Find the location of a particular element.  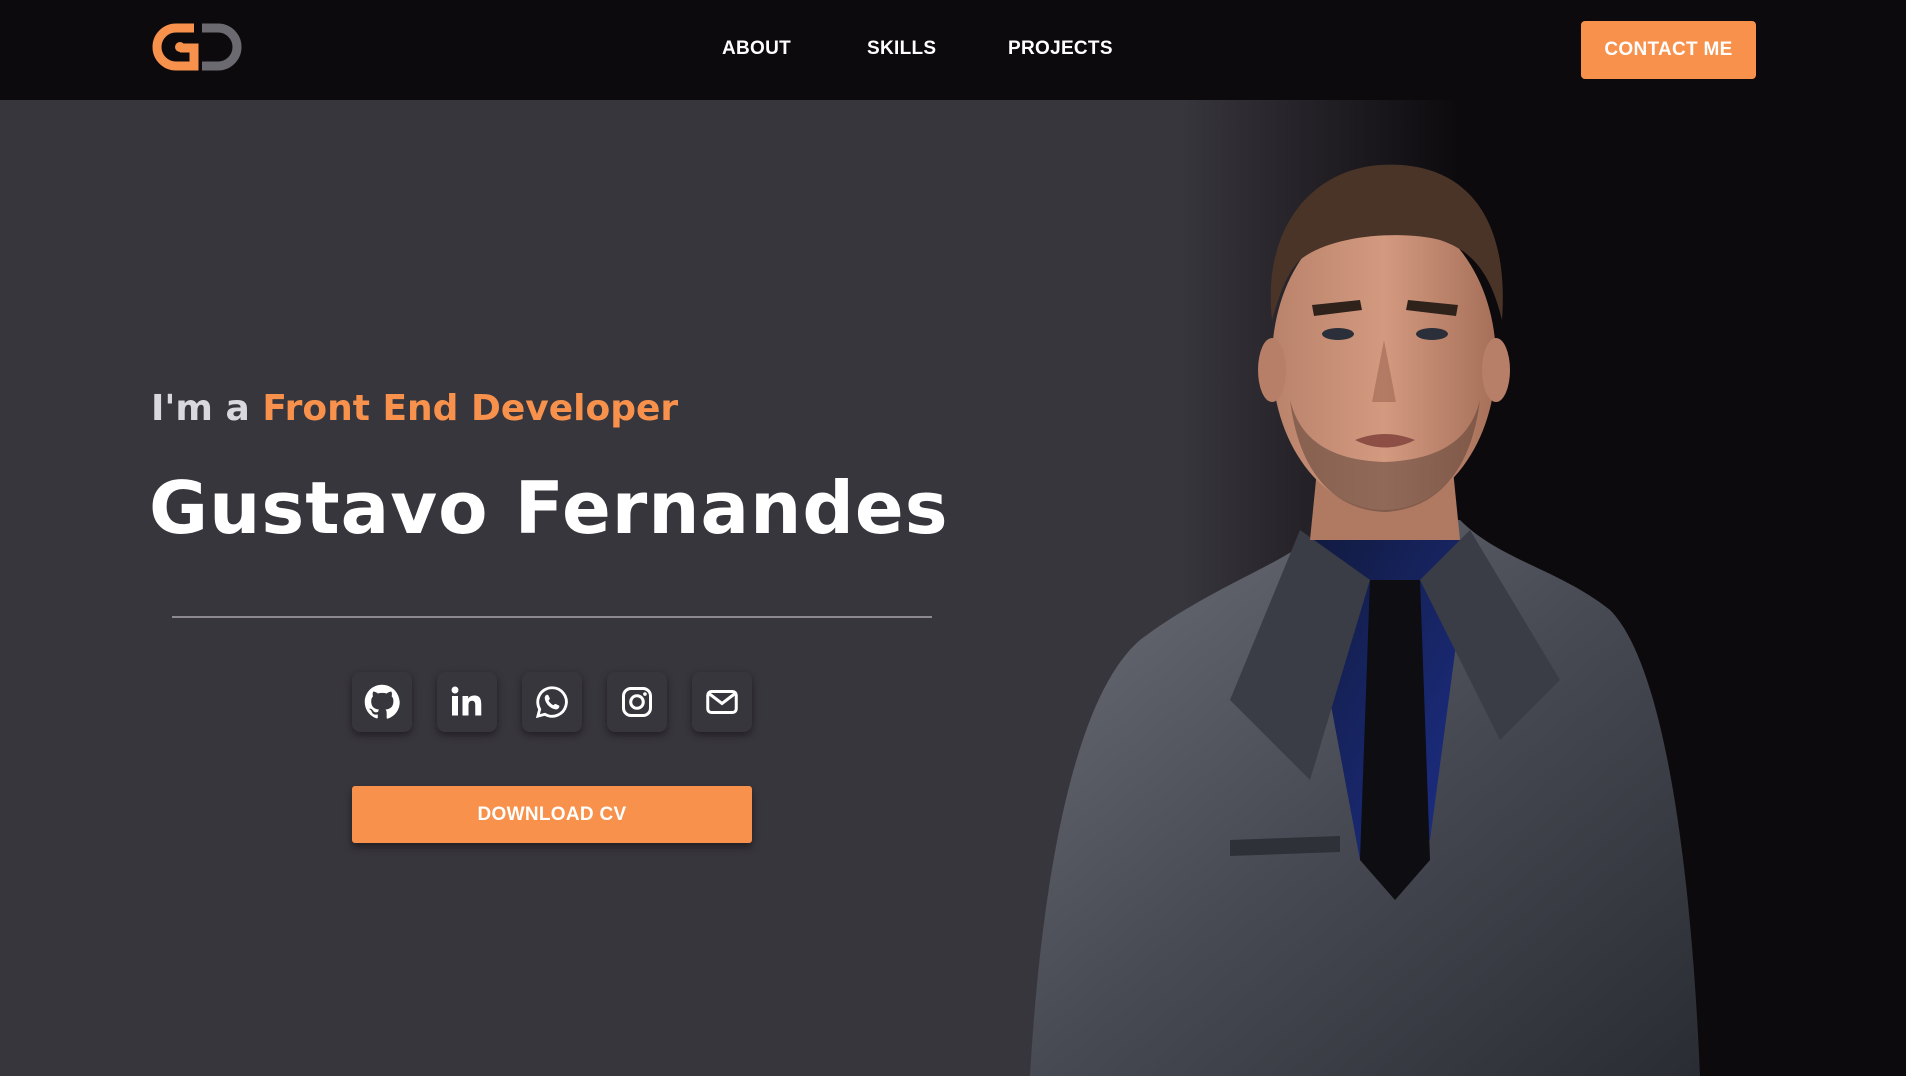

divider is located at coordinates (552, 617).